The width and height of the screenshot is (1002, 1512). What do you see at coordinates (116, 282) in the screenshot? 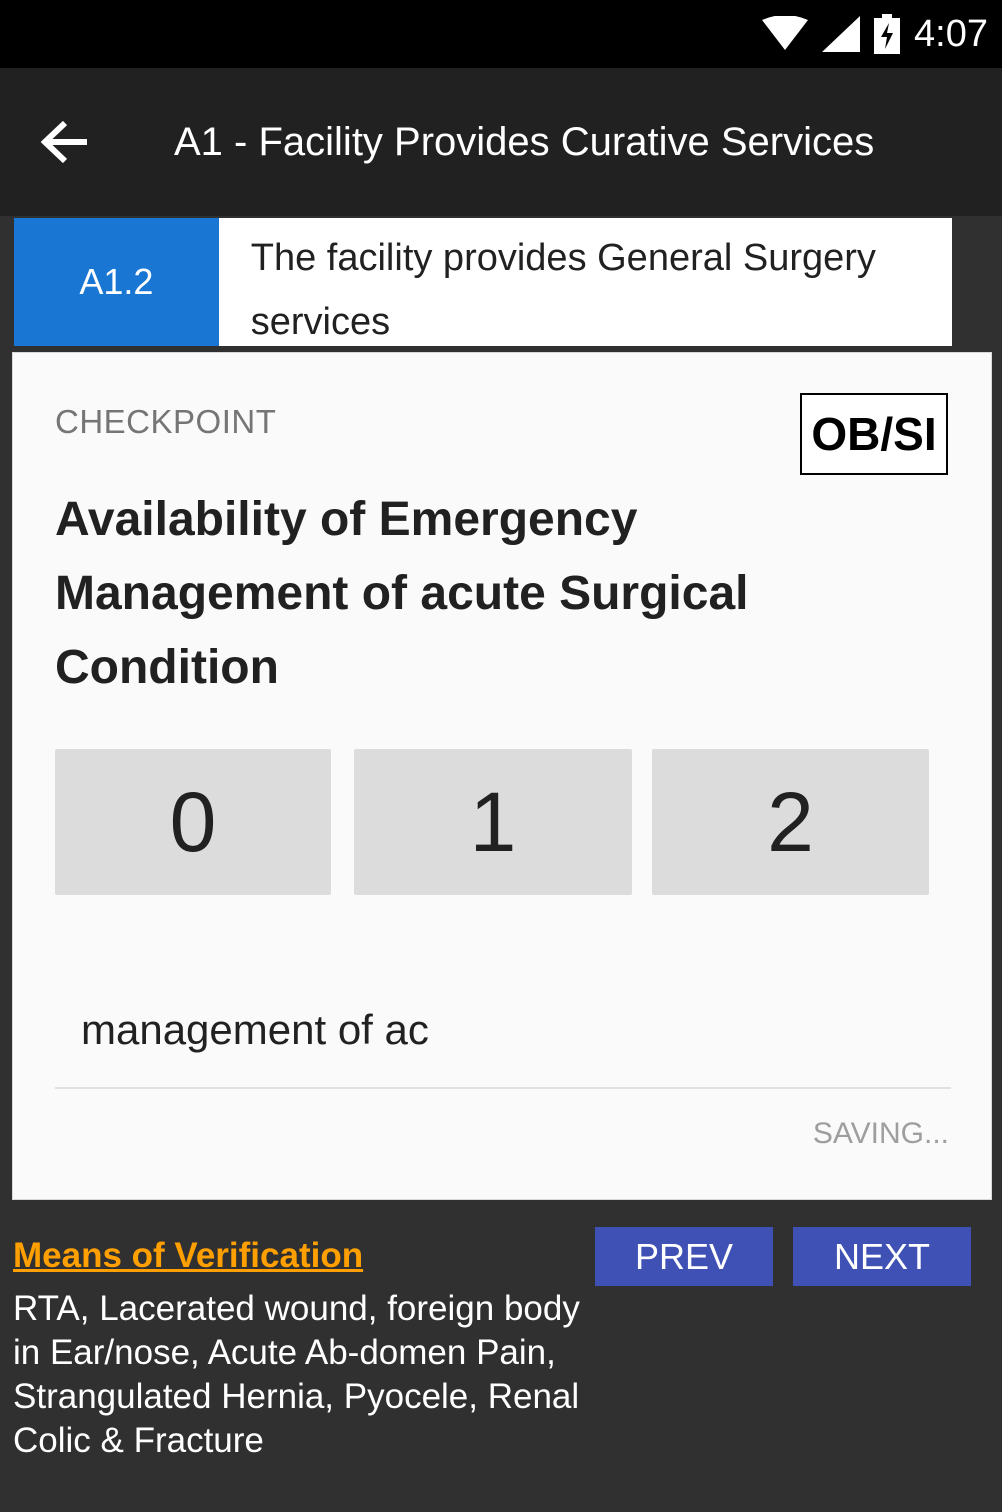
I see `standard-code: A1.2` at bounding box center [116, 282].